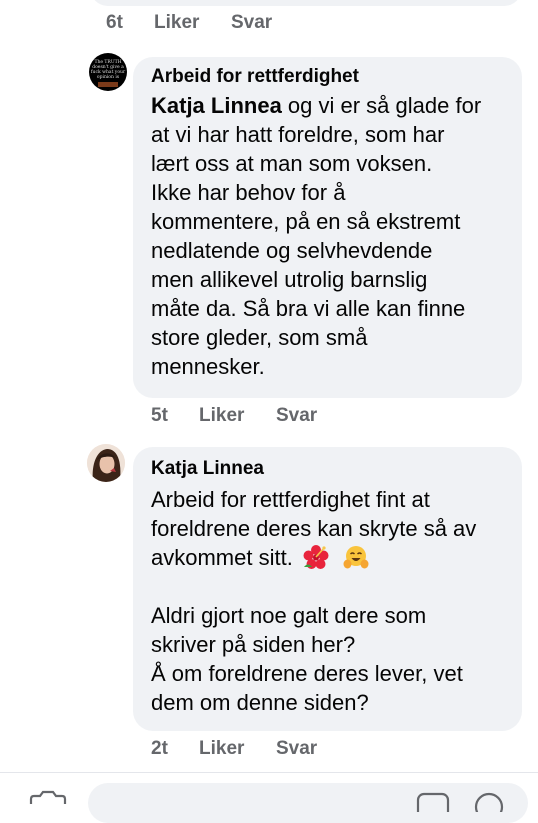 The height and width of the screenshot is (823, 538). What do you see at coordinates (248, 192) in the screenshot?
I see `comment-line: Ikke har behov for å` at bounding box center [248, 192].